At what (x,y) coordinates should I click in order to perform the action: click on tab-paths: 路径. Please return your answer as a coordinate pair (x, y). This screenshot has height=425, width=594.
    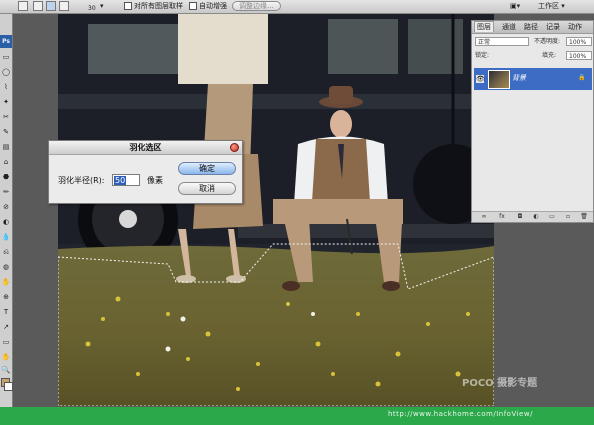
    Looking at the image, I should click on (531, 27).